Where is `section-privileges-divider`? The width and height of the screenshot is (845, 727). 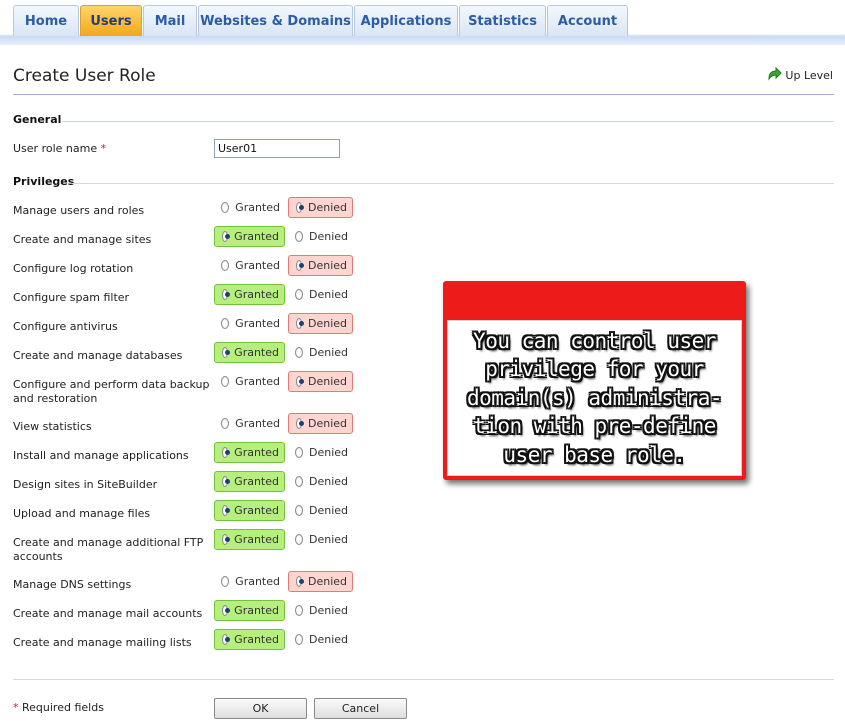
section-privileges-divider is located at coordinates (453, 183).